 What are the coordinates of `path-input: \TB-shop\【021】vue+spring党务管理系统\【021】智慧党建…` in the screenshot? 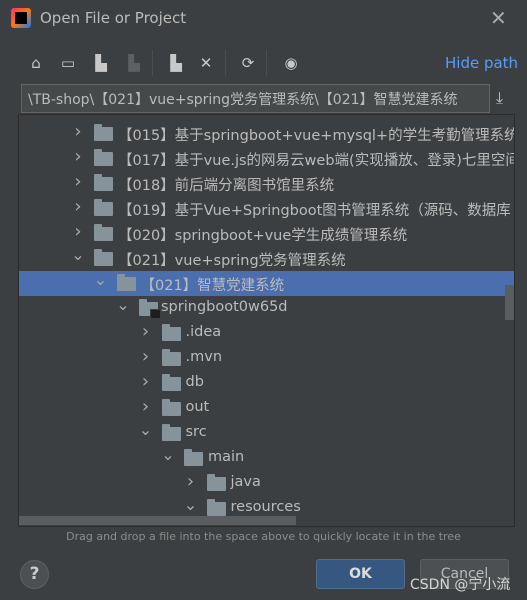 It's located at (255, 98).